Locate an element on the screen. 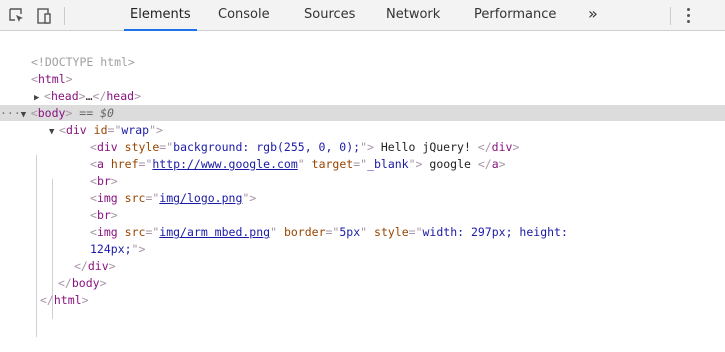 This screenshot has width=725, height=352. dom-node-img-arm-wrap: 124px;"> is located at coordinates (362, 249).